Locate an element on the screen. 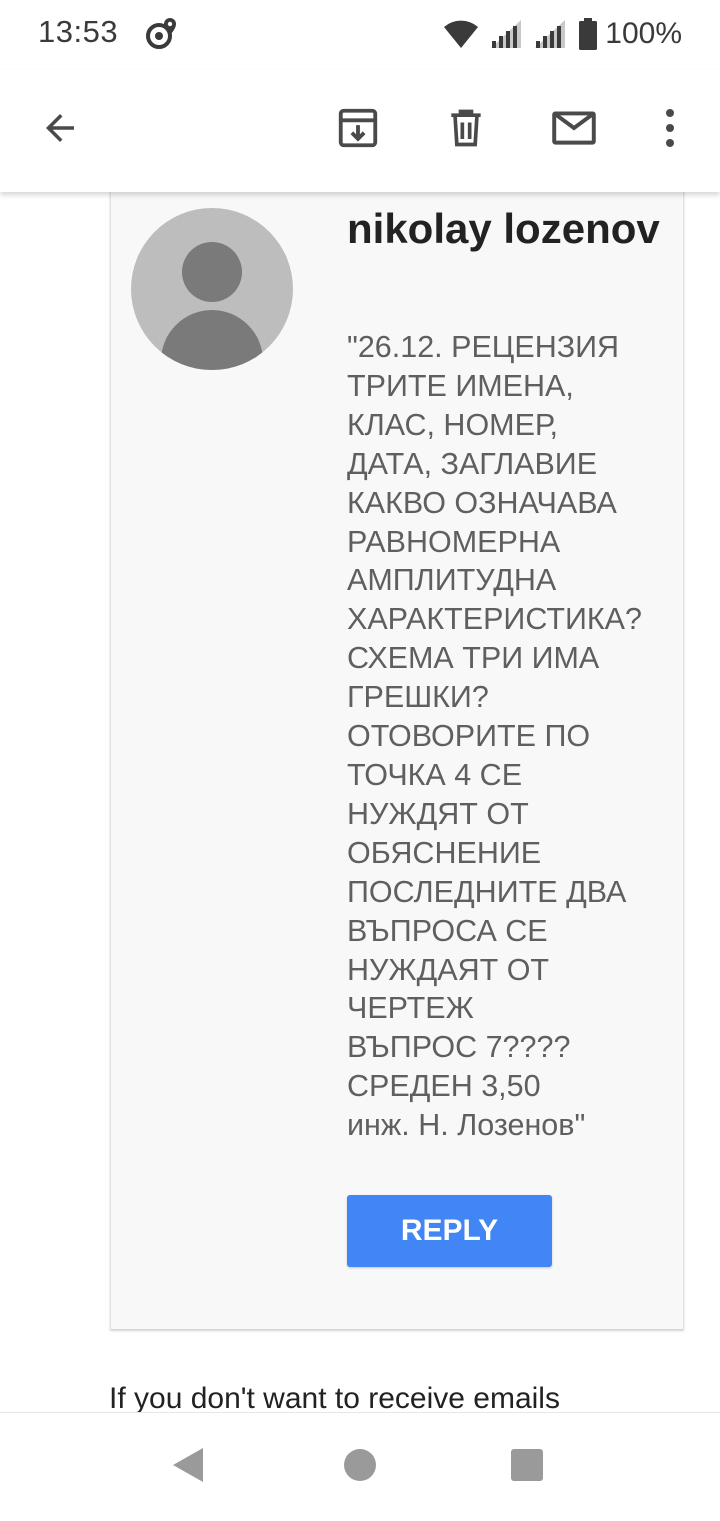  location-icon is located at coordinates (162, 34).